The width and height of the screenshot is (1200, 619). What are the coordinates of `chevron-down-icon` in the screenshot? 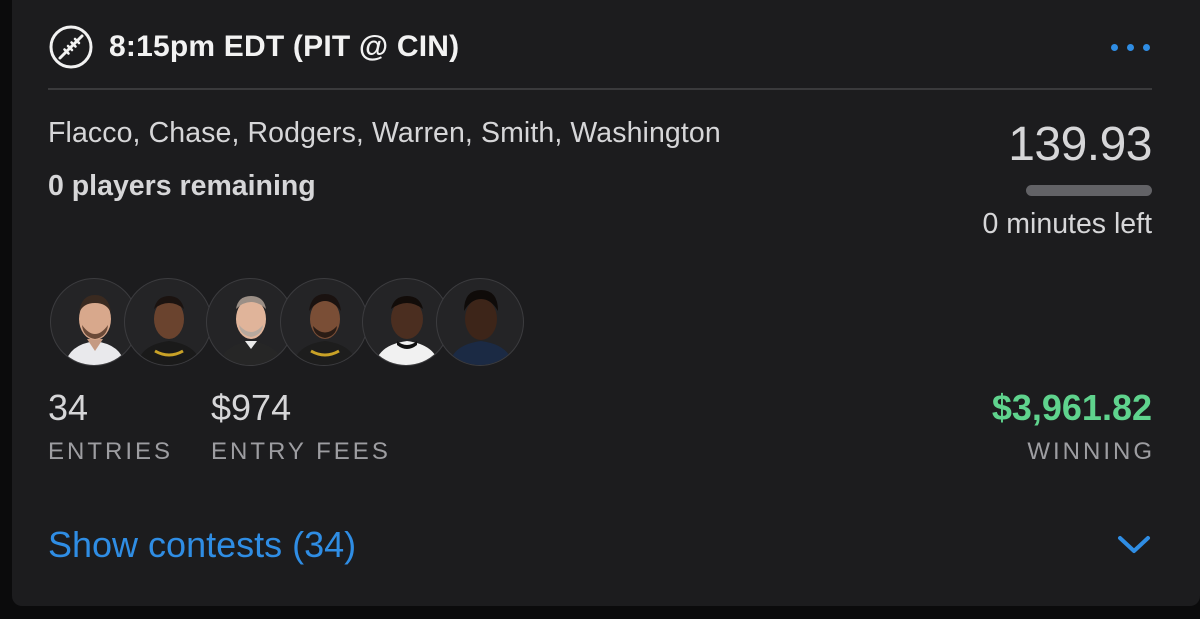 It's located at (1134, 545).